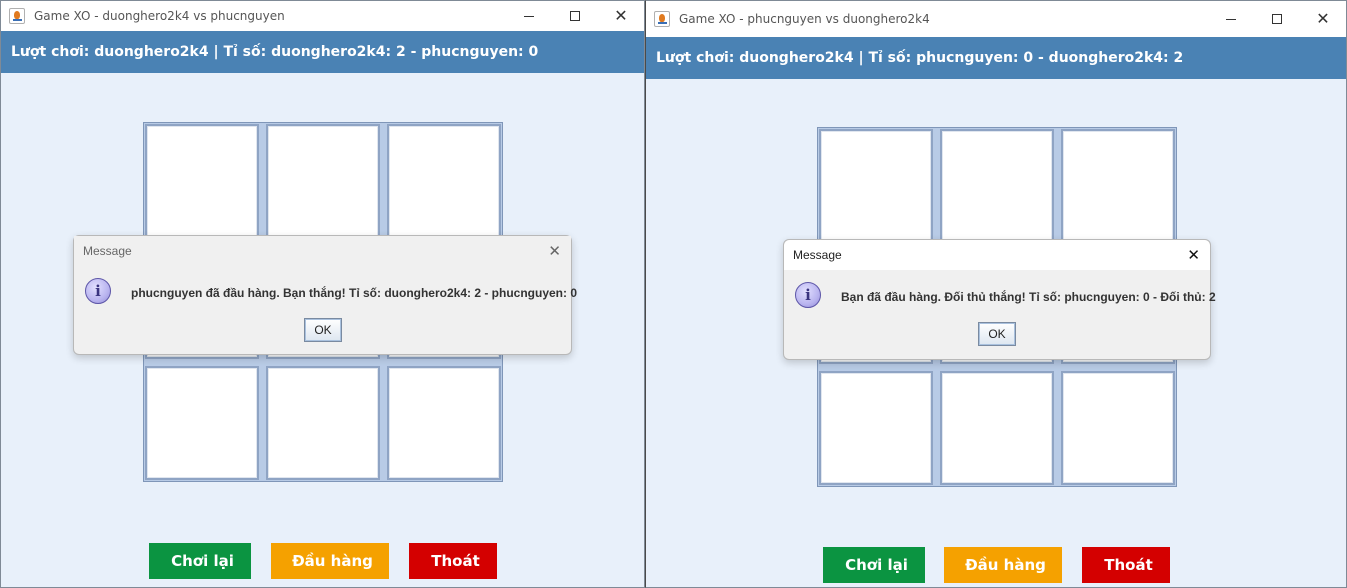 The height and width of the screenshot is (588, 1347). I want to click on window-titlebar: Game XO - phucnguyen vs duonghero2k4 ✕, so click(996, 19).